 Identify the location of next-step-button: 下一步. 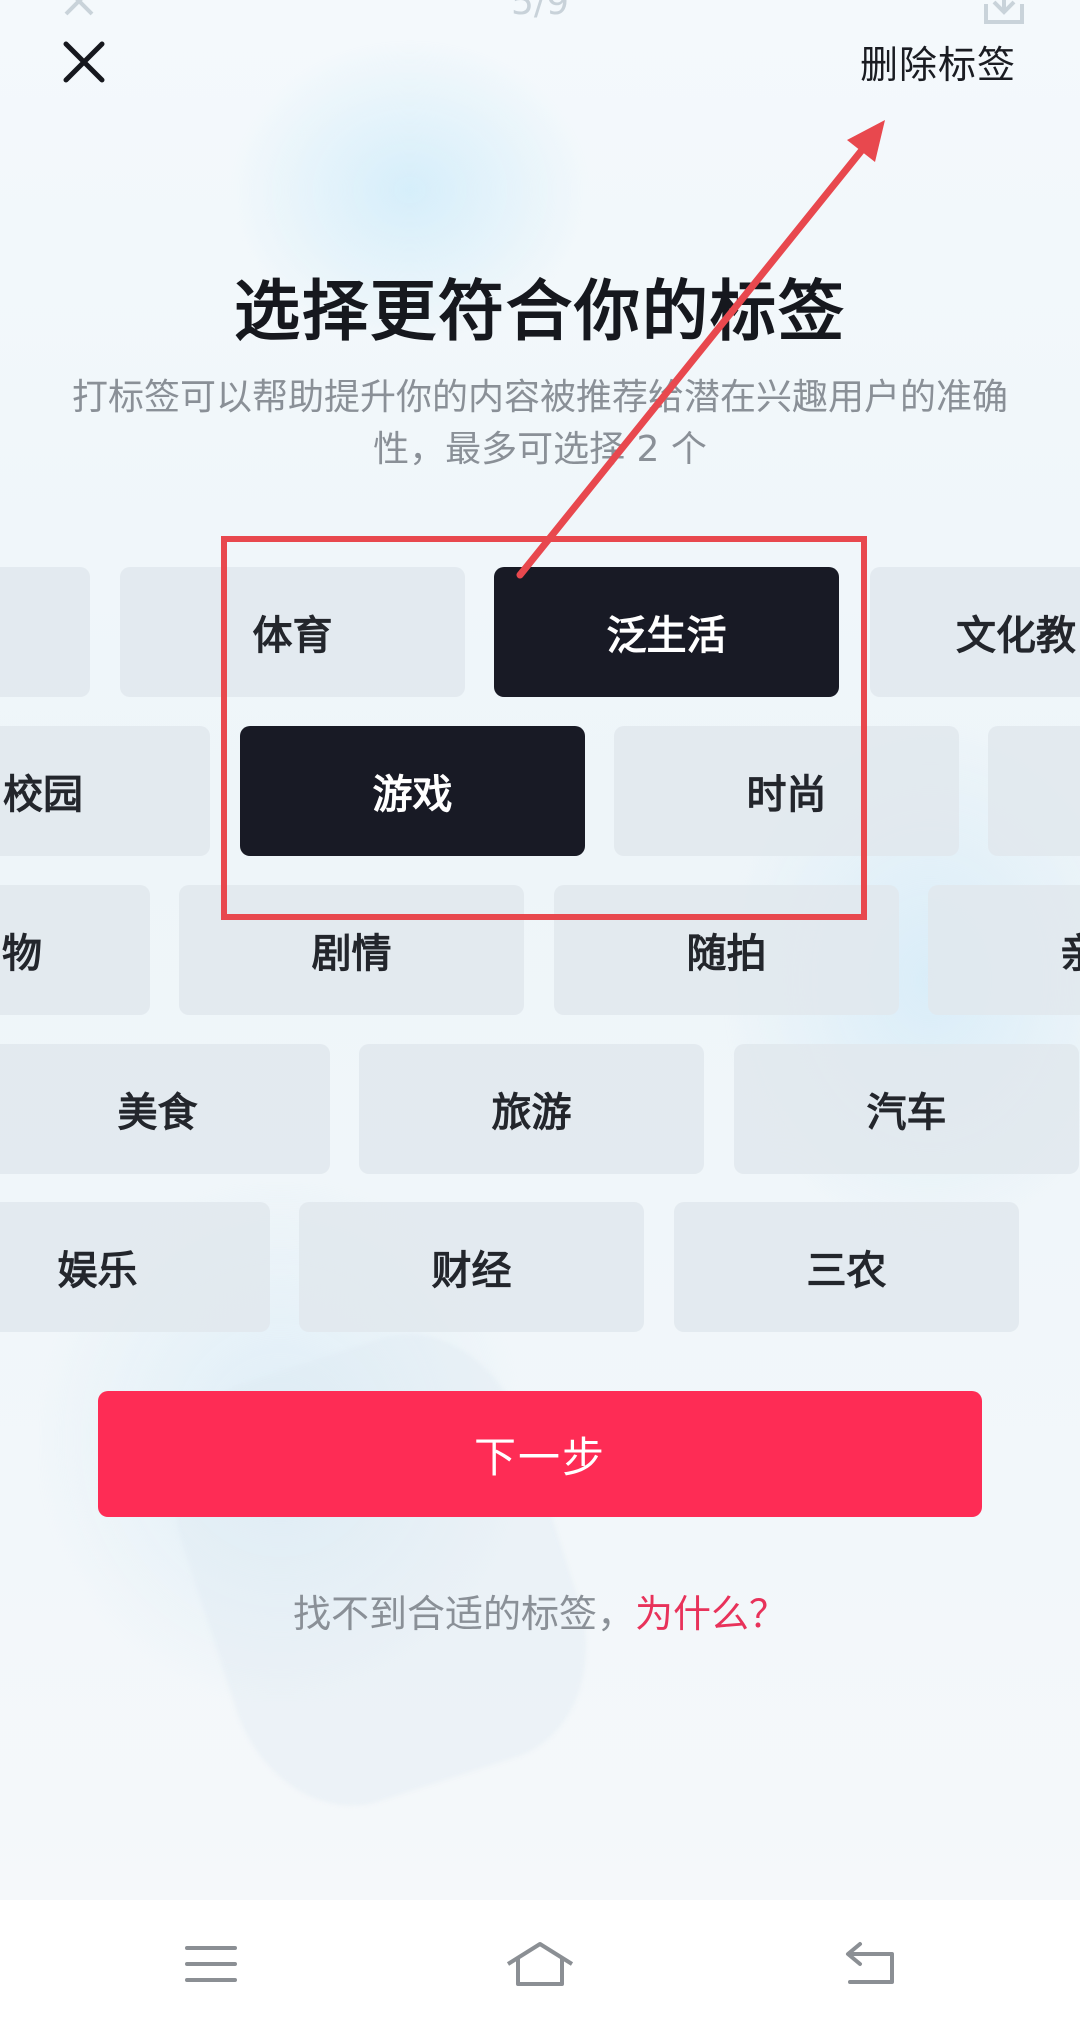
(540, 1454).